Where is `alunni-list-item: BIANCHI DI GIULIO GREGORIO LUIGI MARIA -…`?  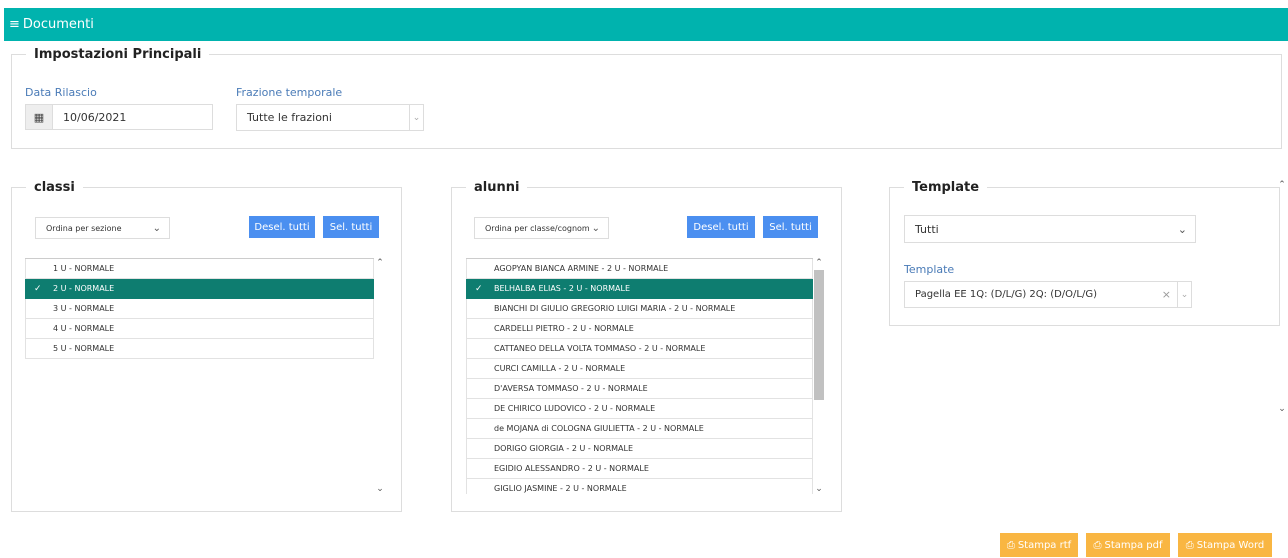
alunni-list-item: BIANCHI DI GIULIO GREGORIO LUIGI MARIA -… is located at coordinates (639, 309).